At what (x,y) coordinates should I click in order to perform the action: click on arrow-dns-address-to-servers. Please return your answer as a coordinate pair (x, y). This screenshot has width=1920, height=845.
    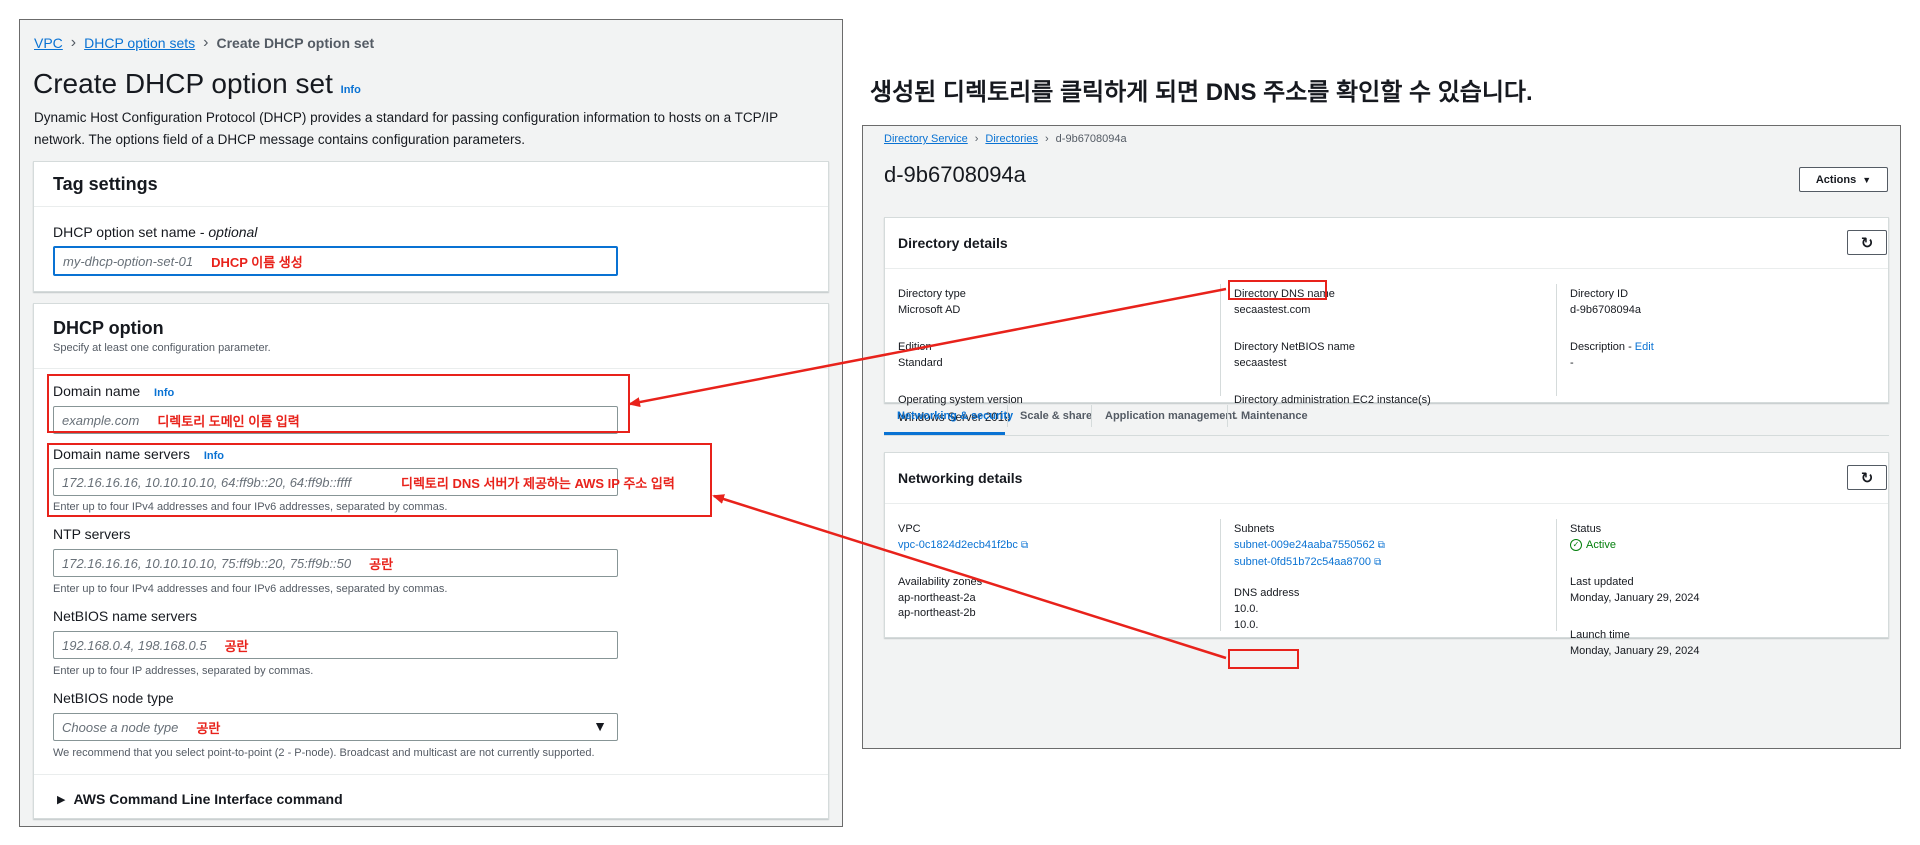
    Looking at the image, I should click on (969, 577).